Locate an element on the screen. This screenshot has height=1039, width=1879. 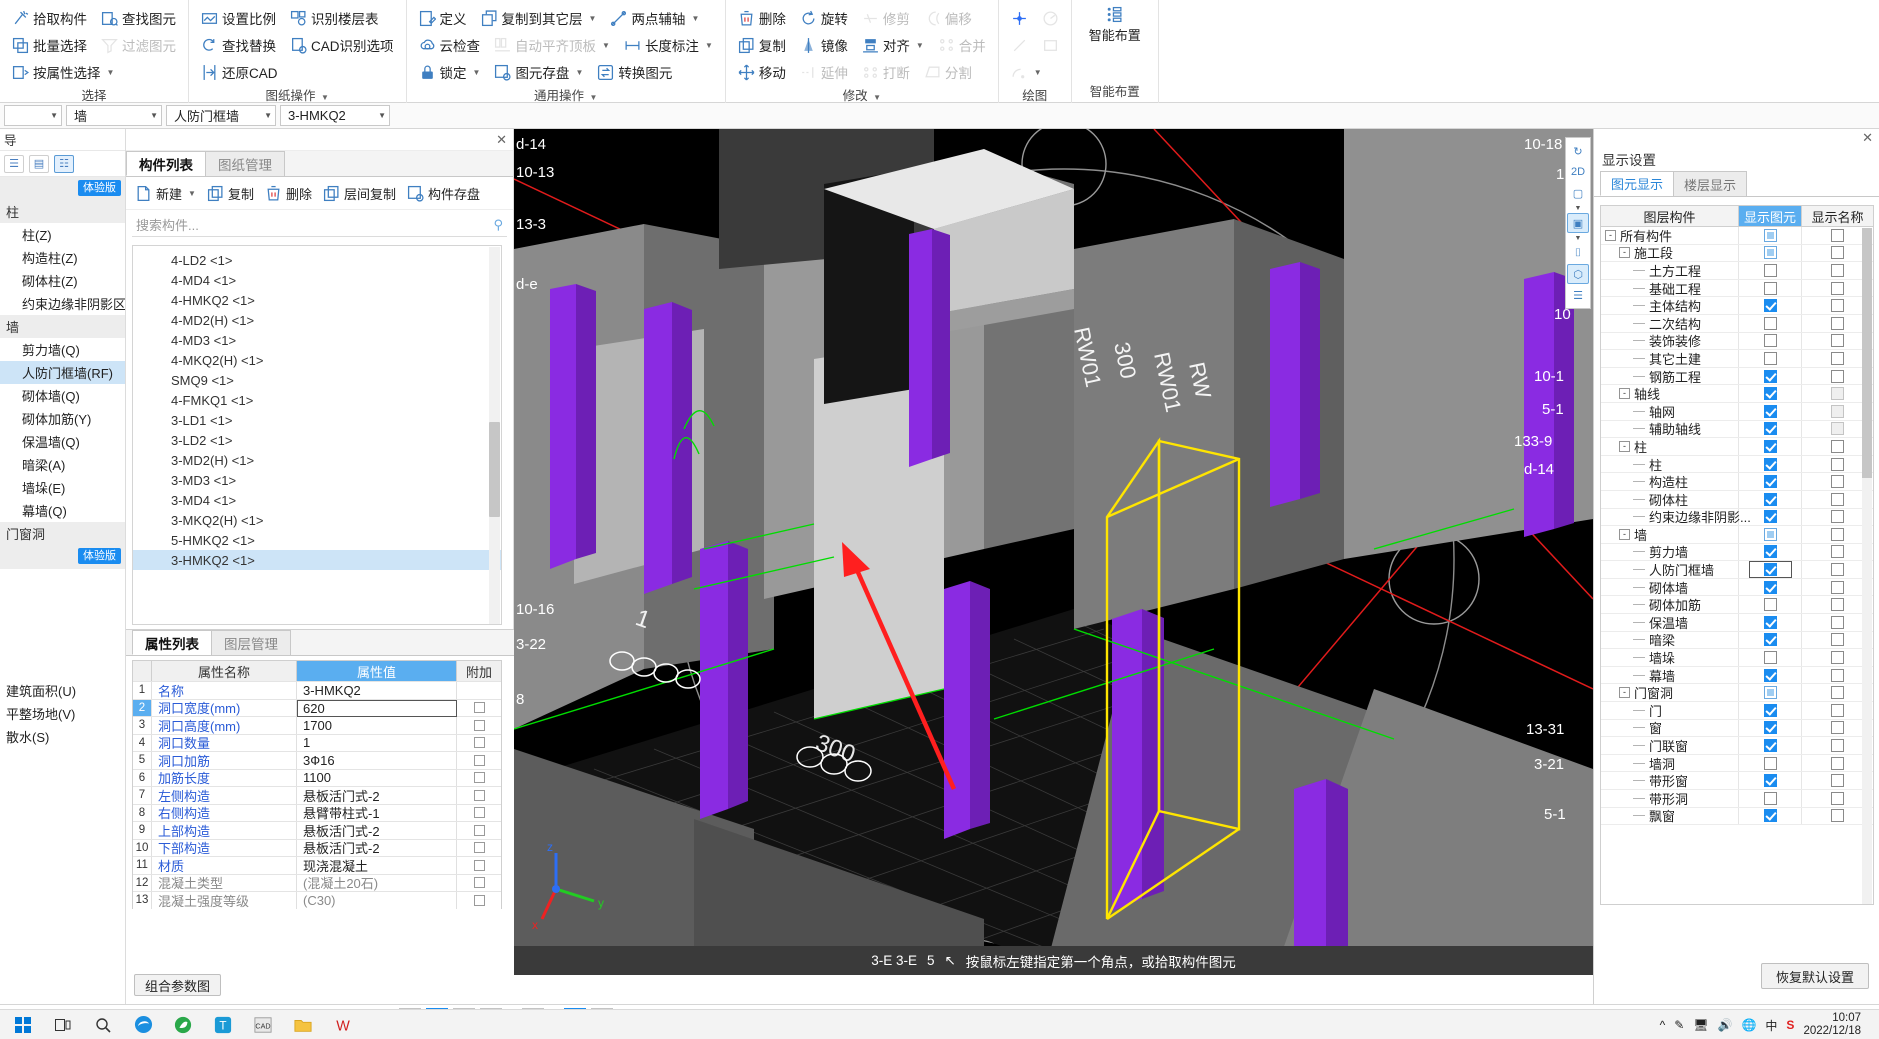
layer-tree-scrollbar is located at coordinates (1867, 566).